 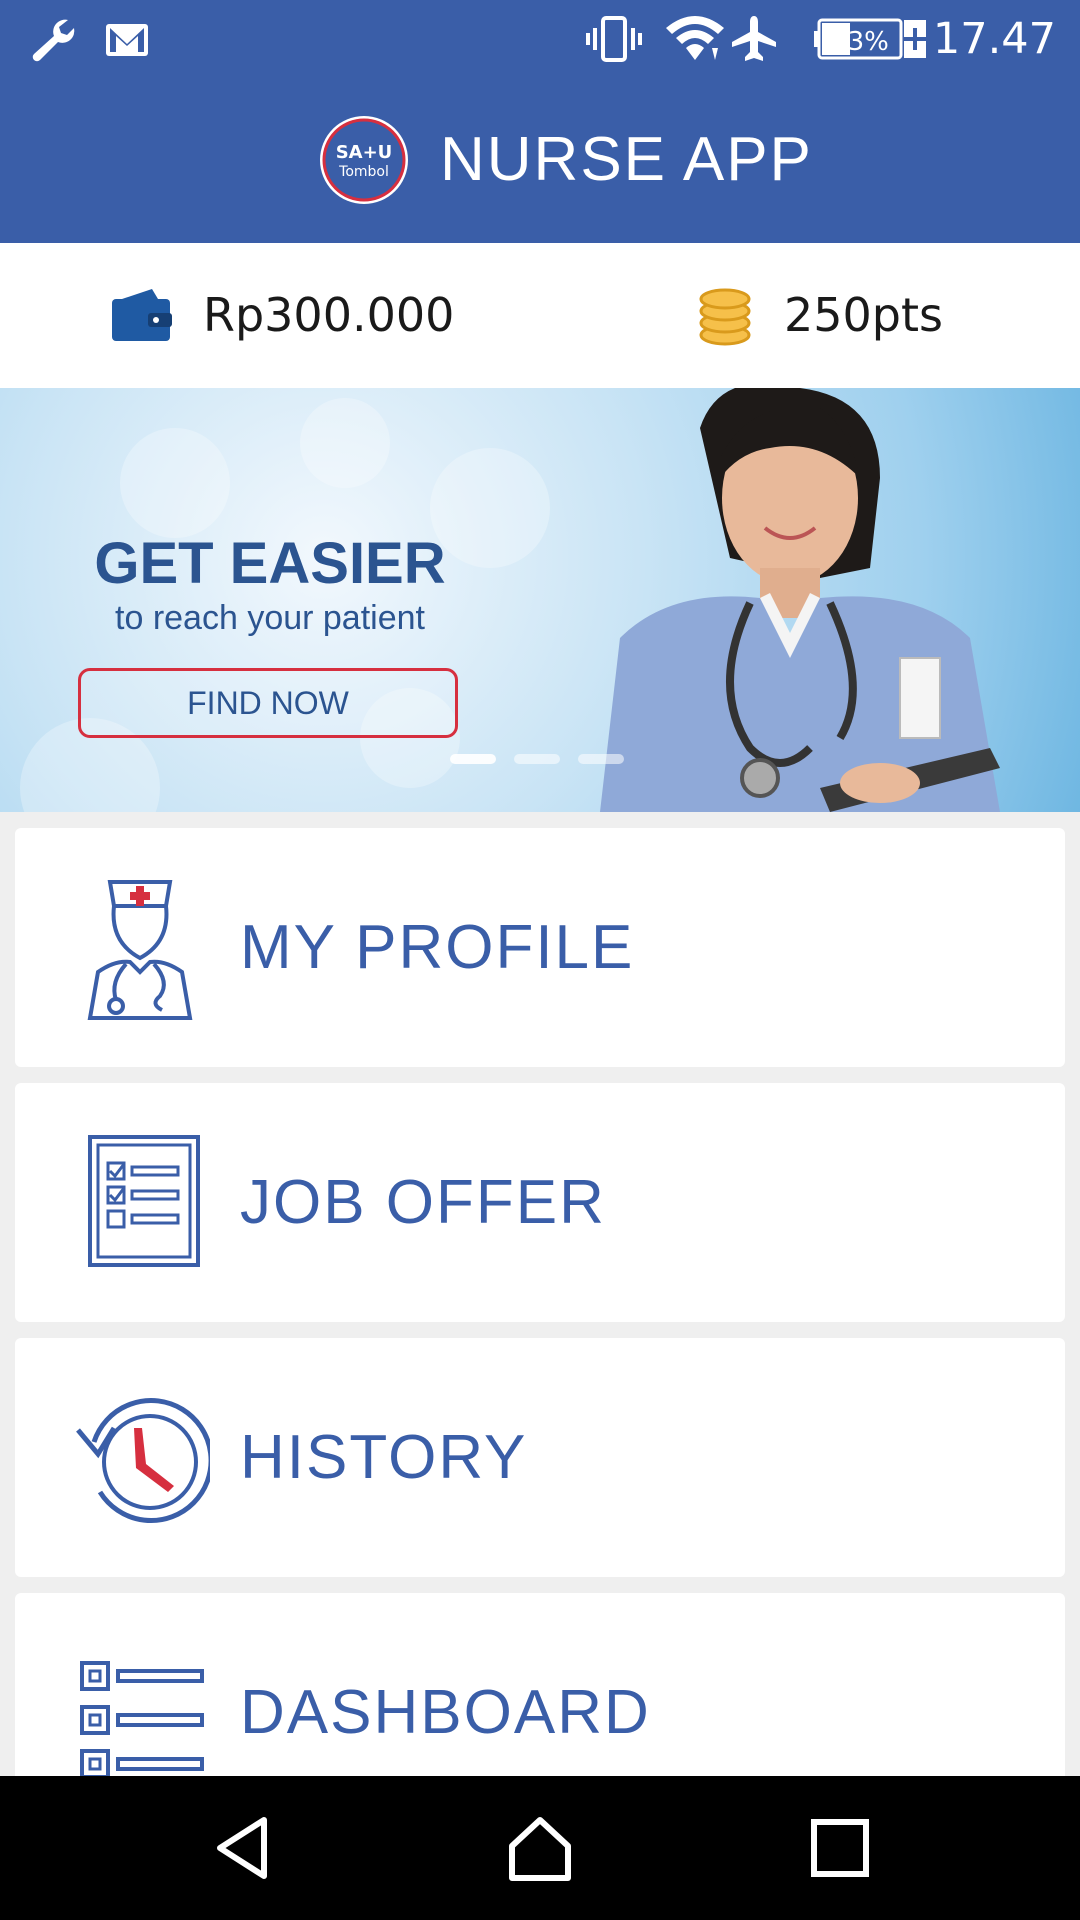 I want to click on home-icon, so click(x=540, y=1848).